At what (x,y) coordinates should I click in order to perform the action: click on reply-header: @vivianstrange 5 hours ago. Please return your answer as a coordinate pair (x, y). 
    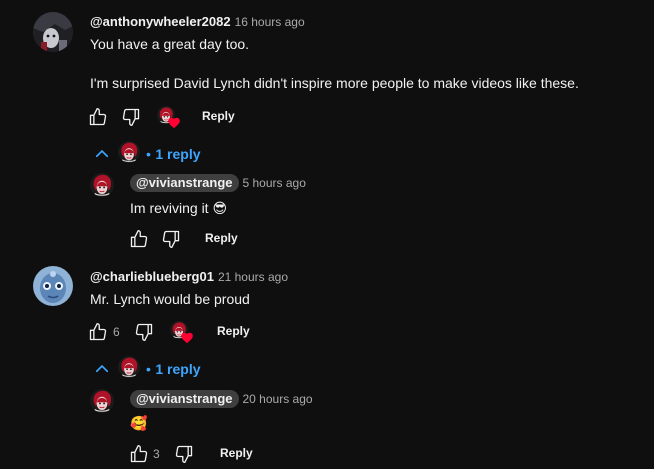
    Looking at the image, I should click on (218, 183).